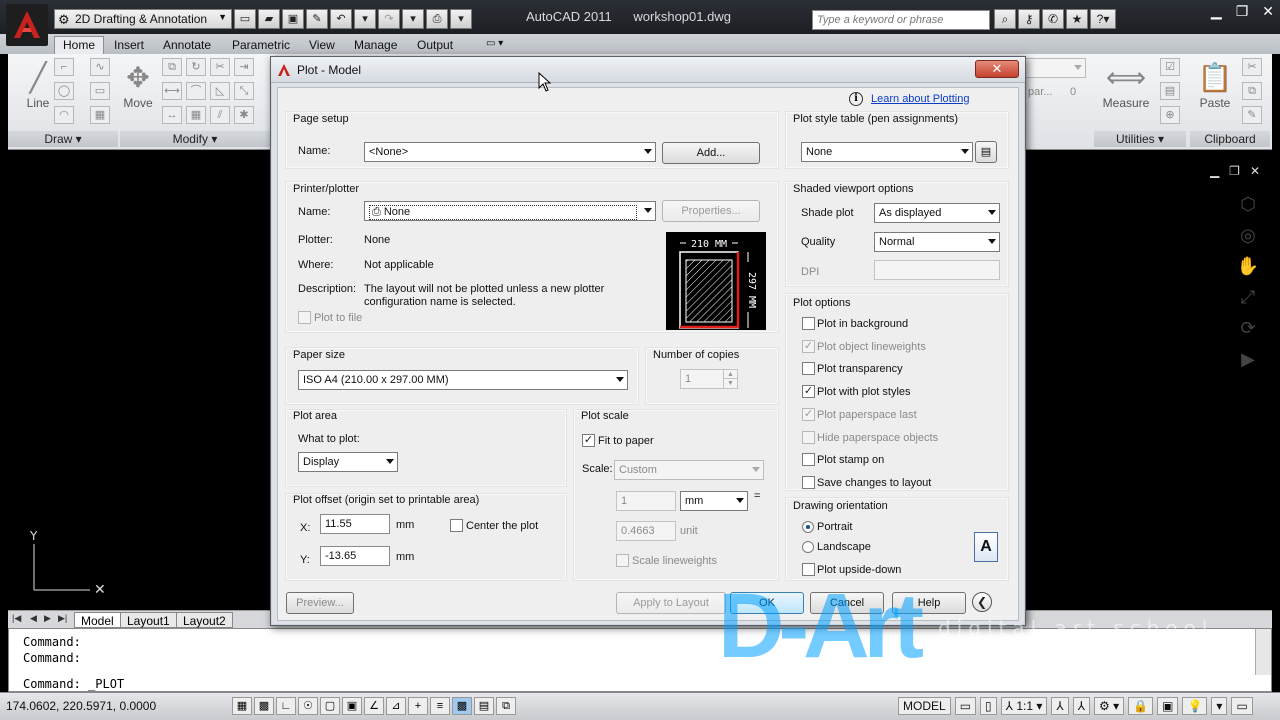 Image resolution: width=1280 pixels, height=720 pixels. What do you see at coordinates (79, 45) in the screenshot?
I see `tab-home: Home` at bounding box center [79, 45].